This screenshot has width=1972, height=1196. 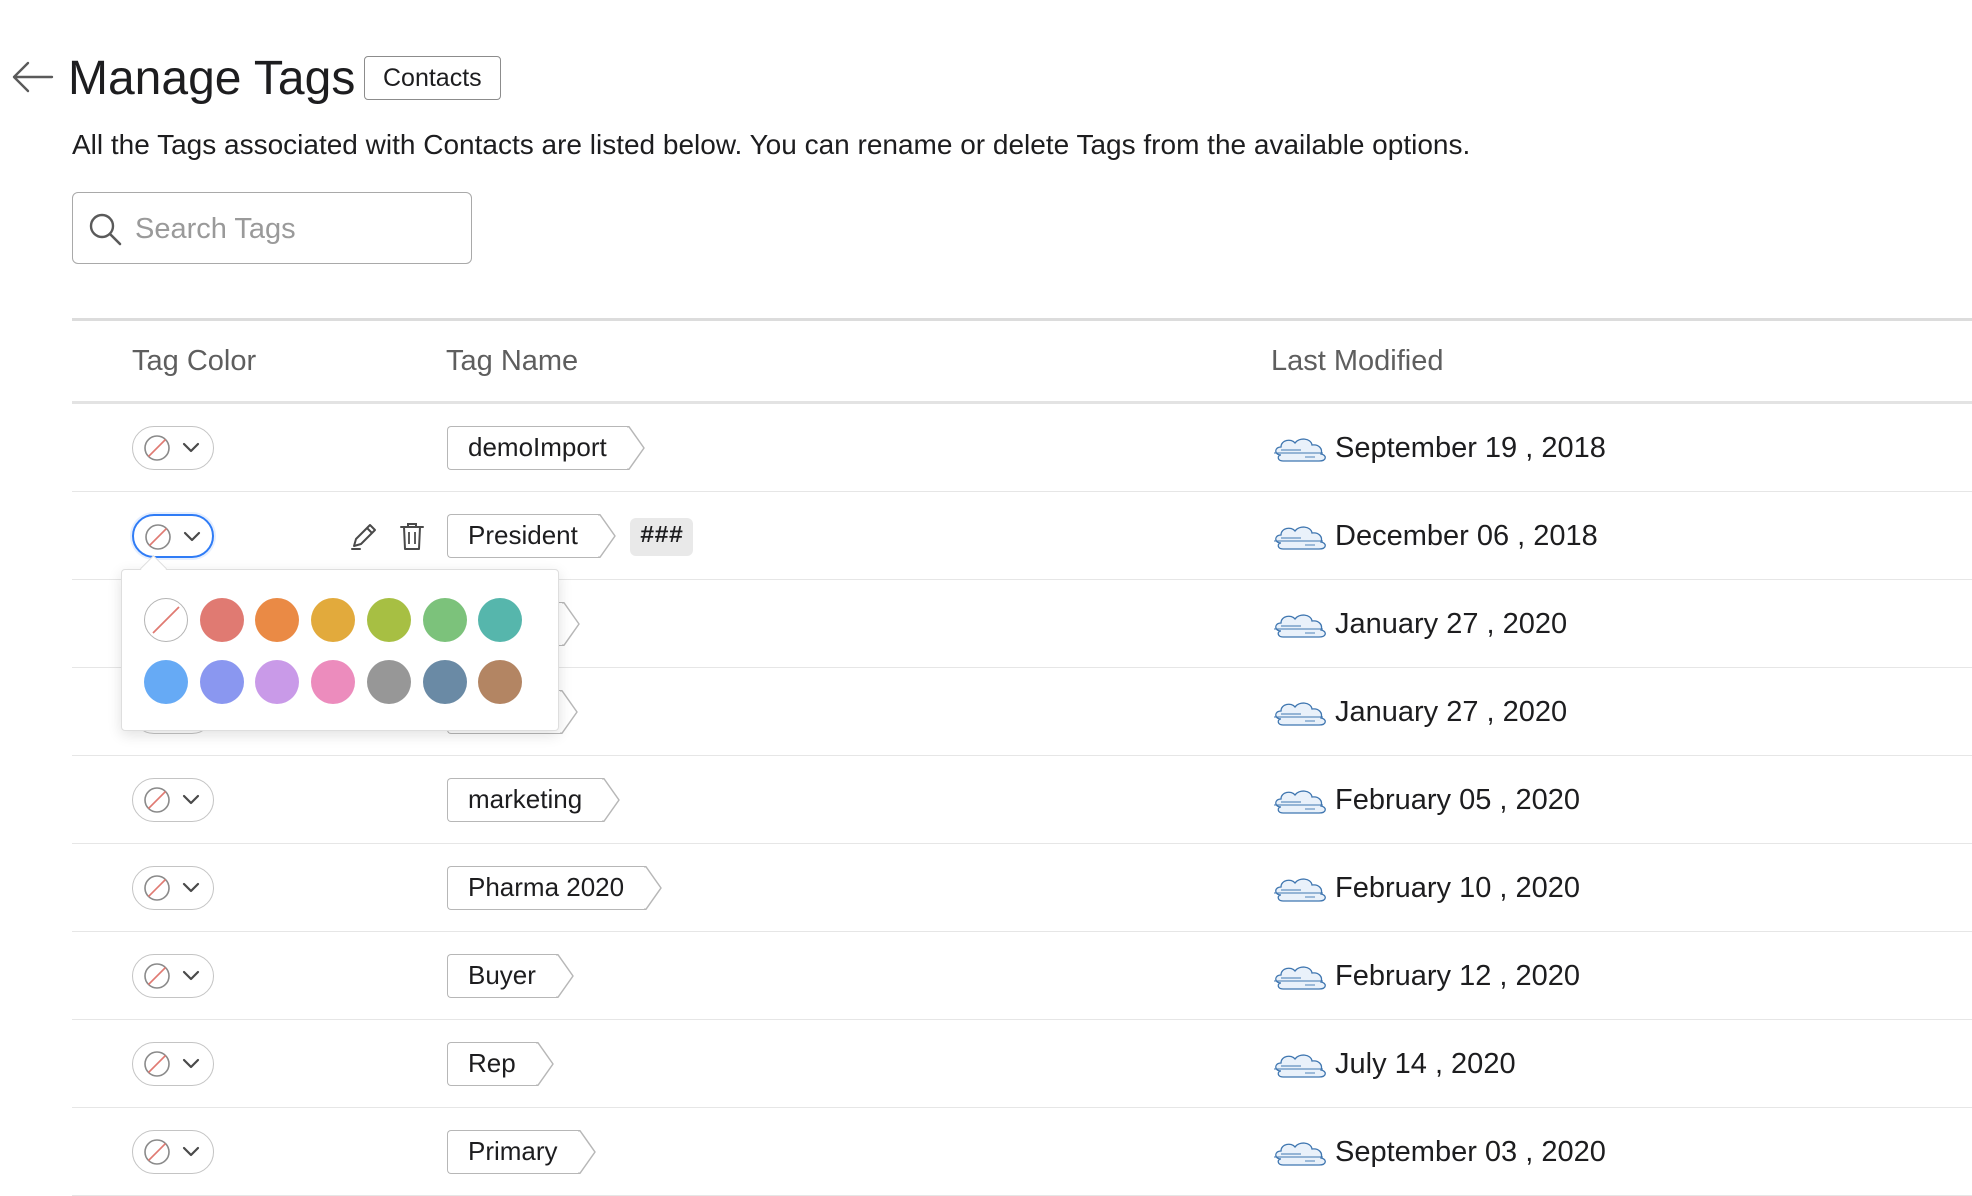 What do you see at coordinates (491, 1064) in the screenshot?
I see `tag-name: Rep` at bounding box center [491, 1064].